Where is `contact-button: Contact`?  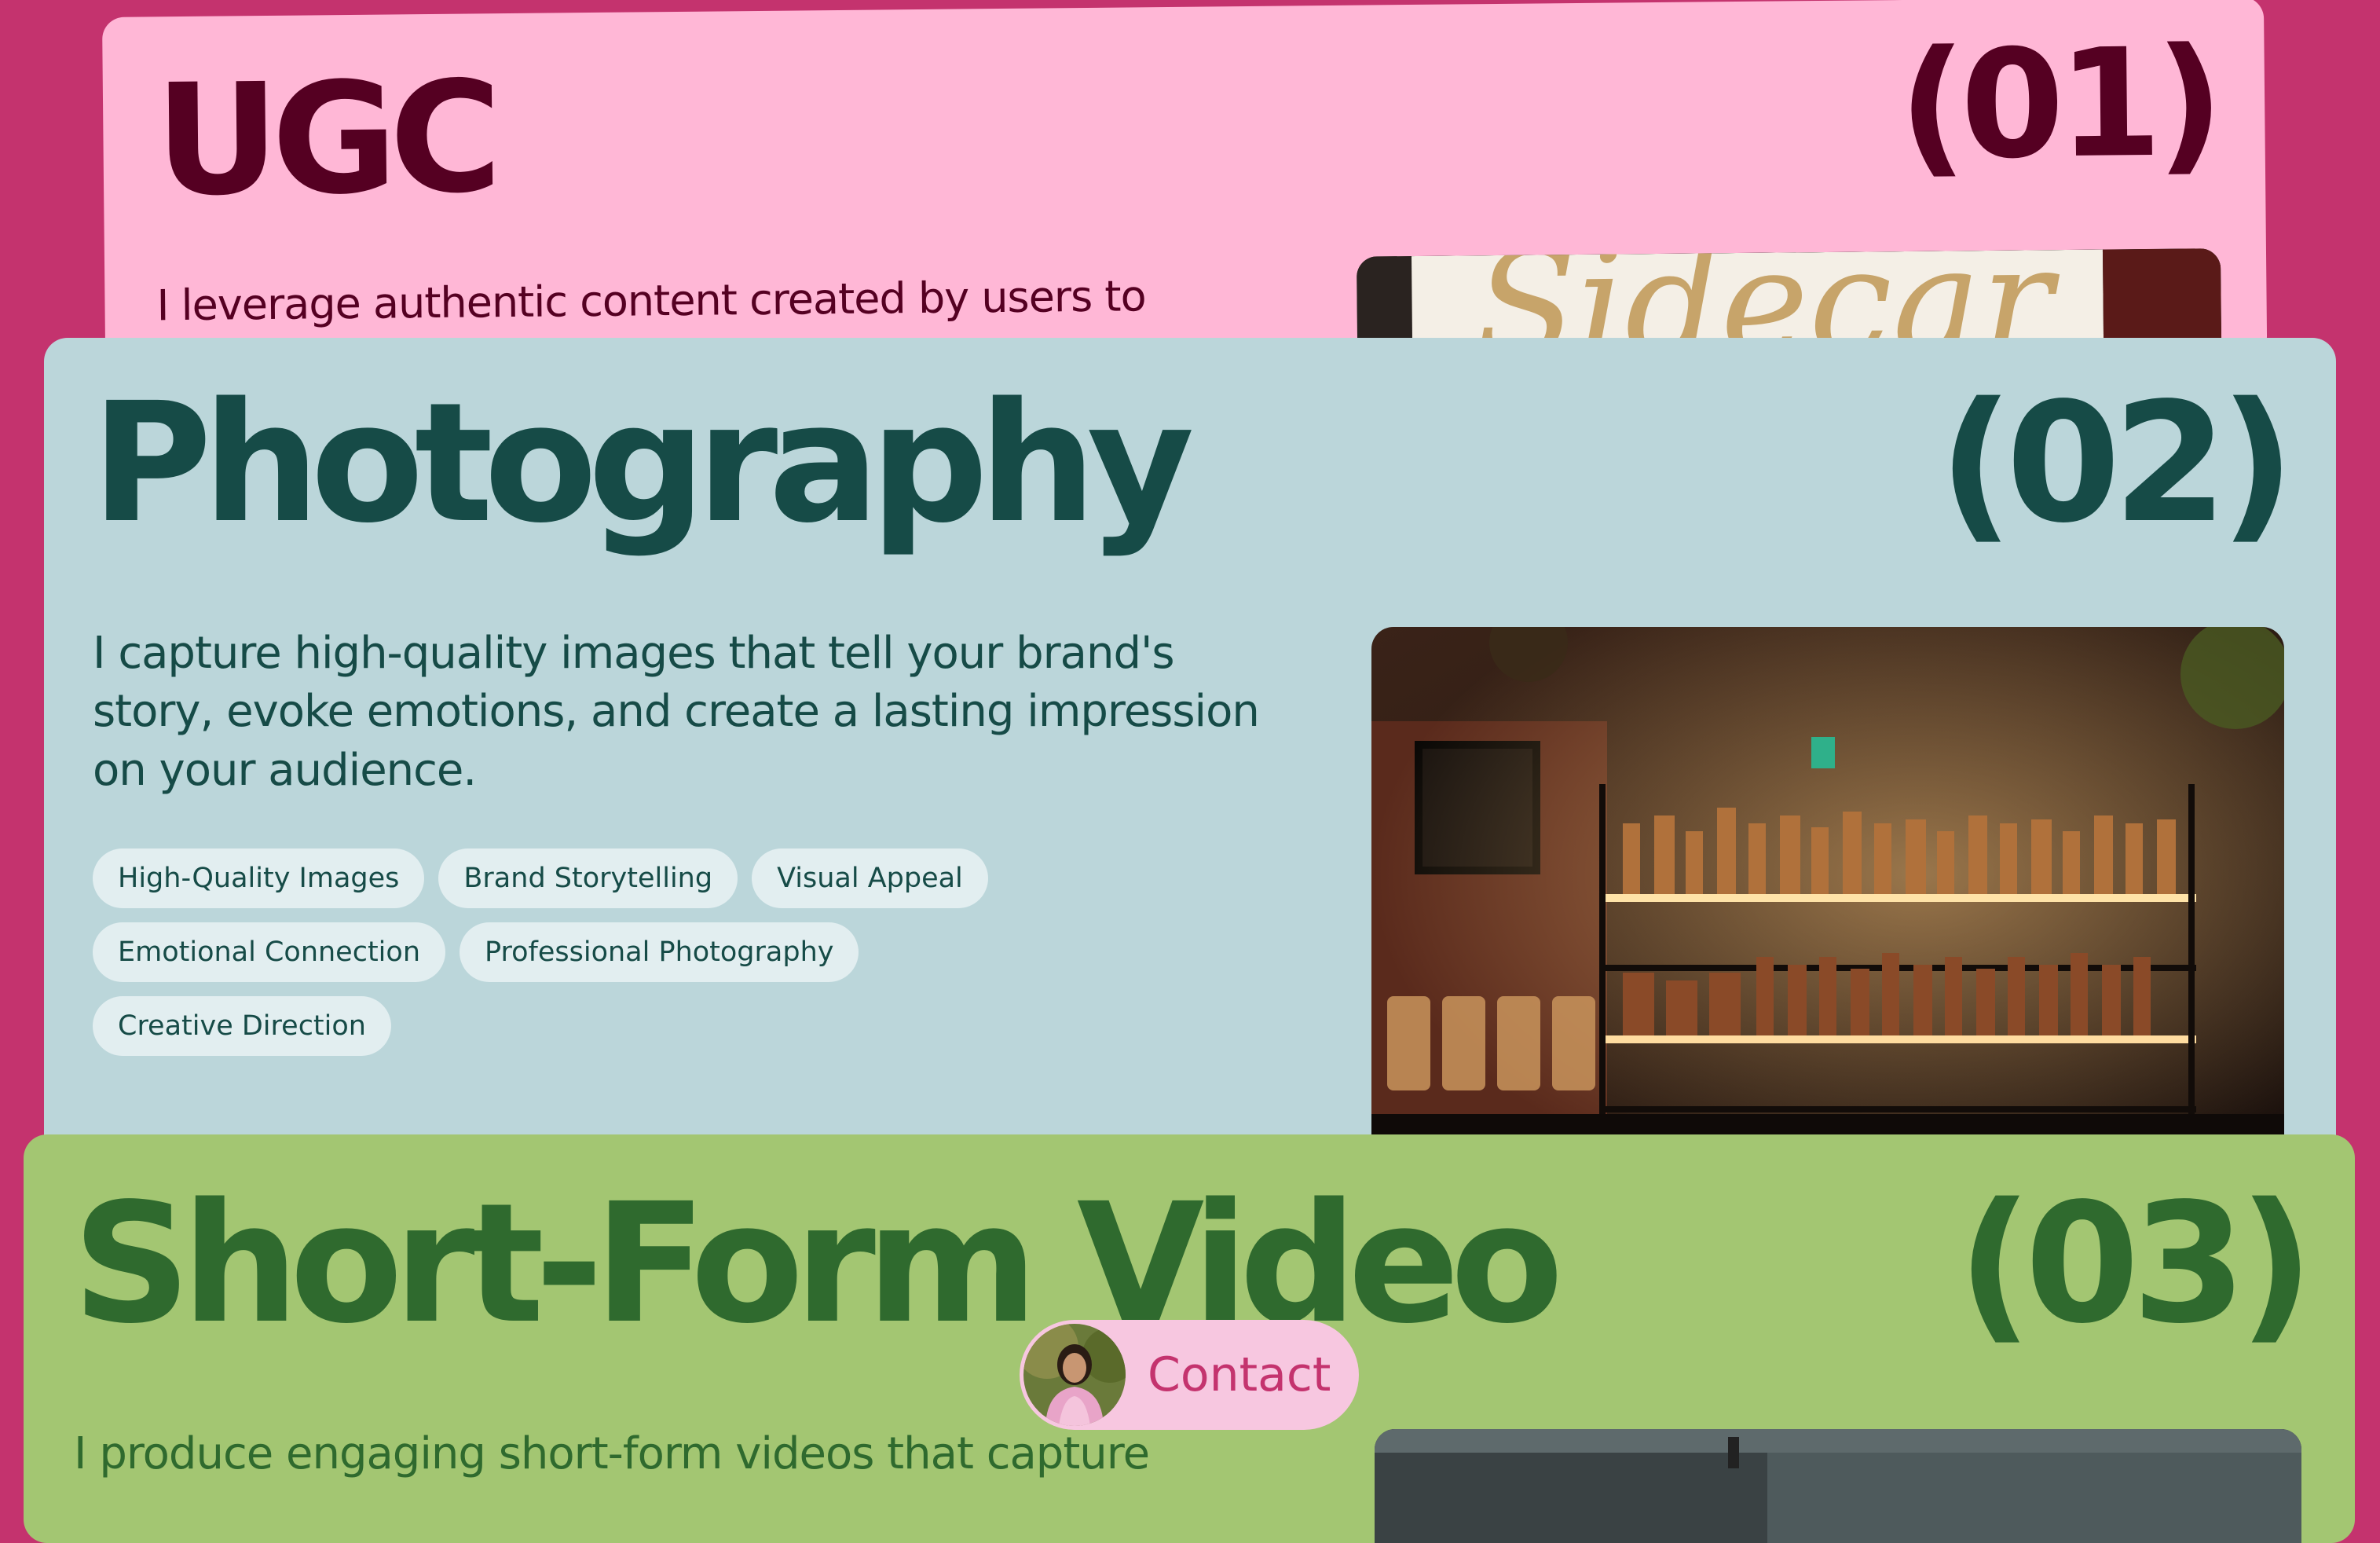
contact-button: Contact is located at coordinates (1189, 1375).